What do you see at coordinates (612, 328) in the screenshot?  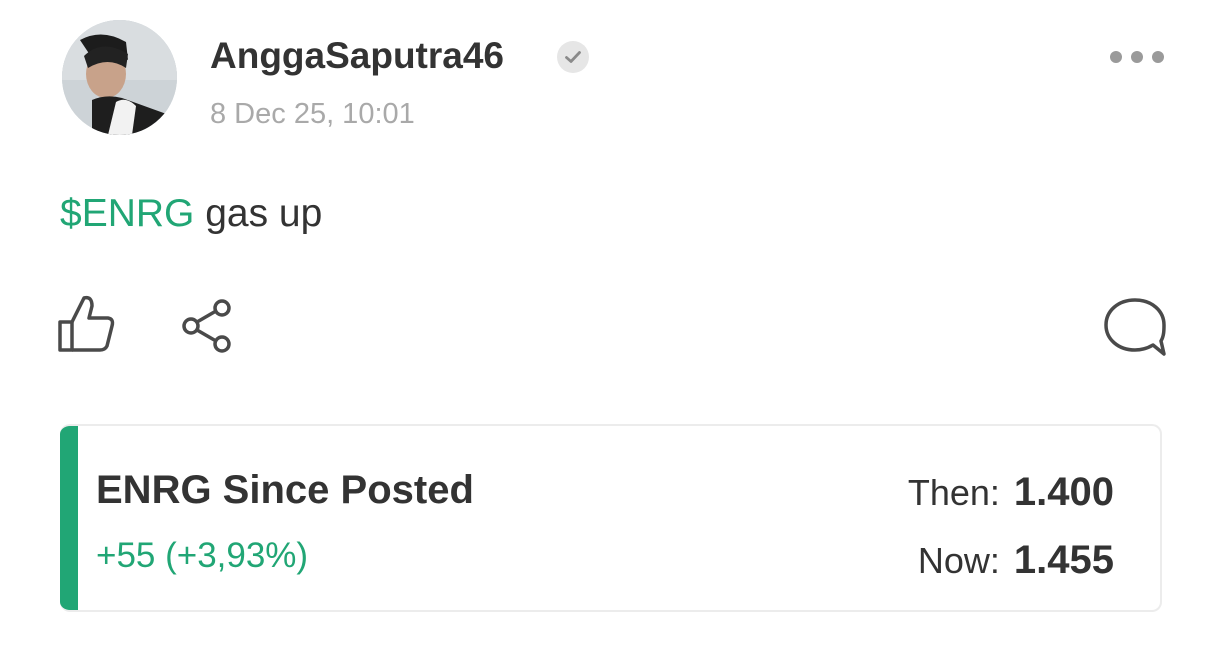 I see `action-bar` at bounding box center [612, 328].